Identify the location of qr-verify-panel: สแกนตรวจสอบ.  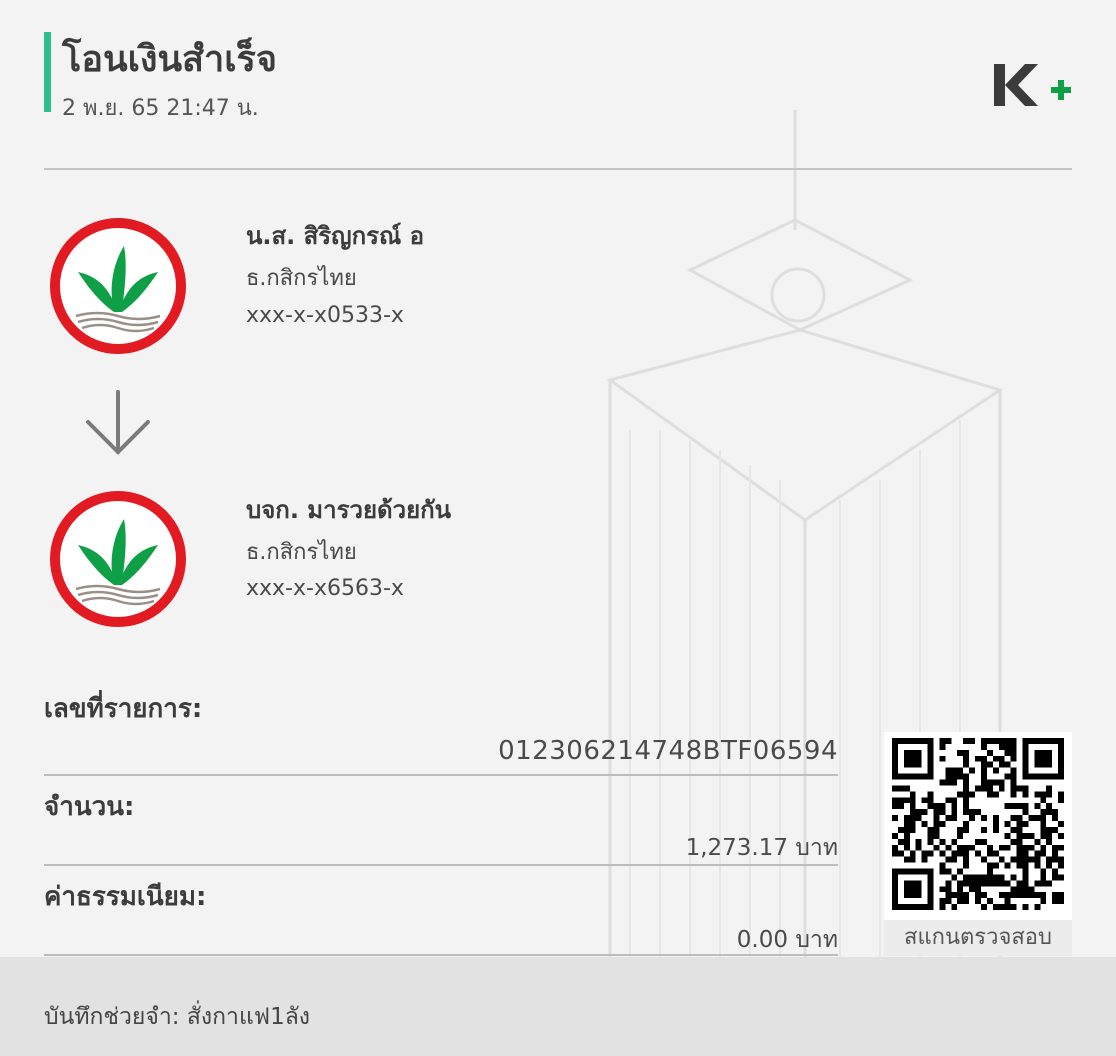
(978, 844).